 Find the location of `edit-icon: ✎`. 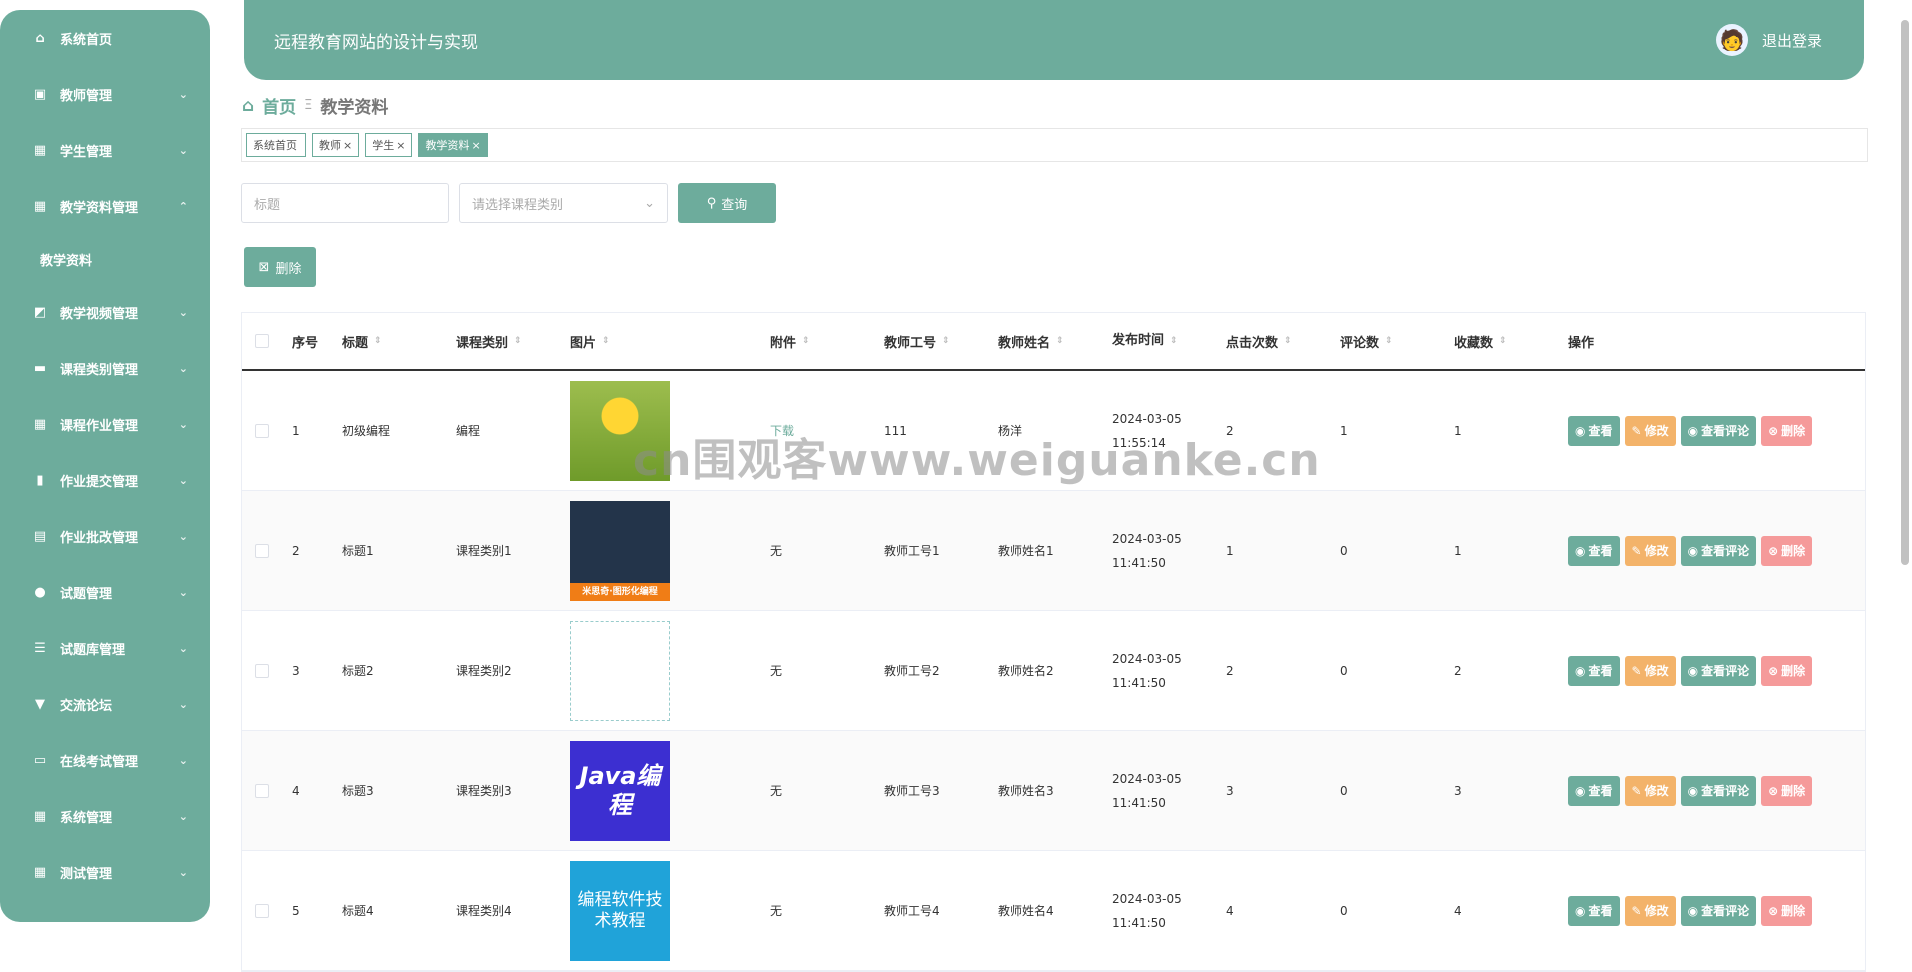

edit-icon: ✎ is located at coordinates (1636, 430).